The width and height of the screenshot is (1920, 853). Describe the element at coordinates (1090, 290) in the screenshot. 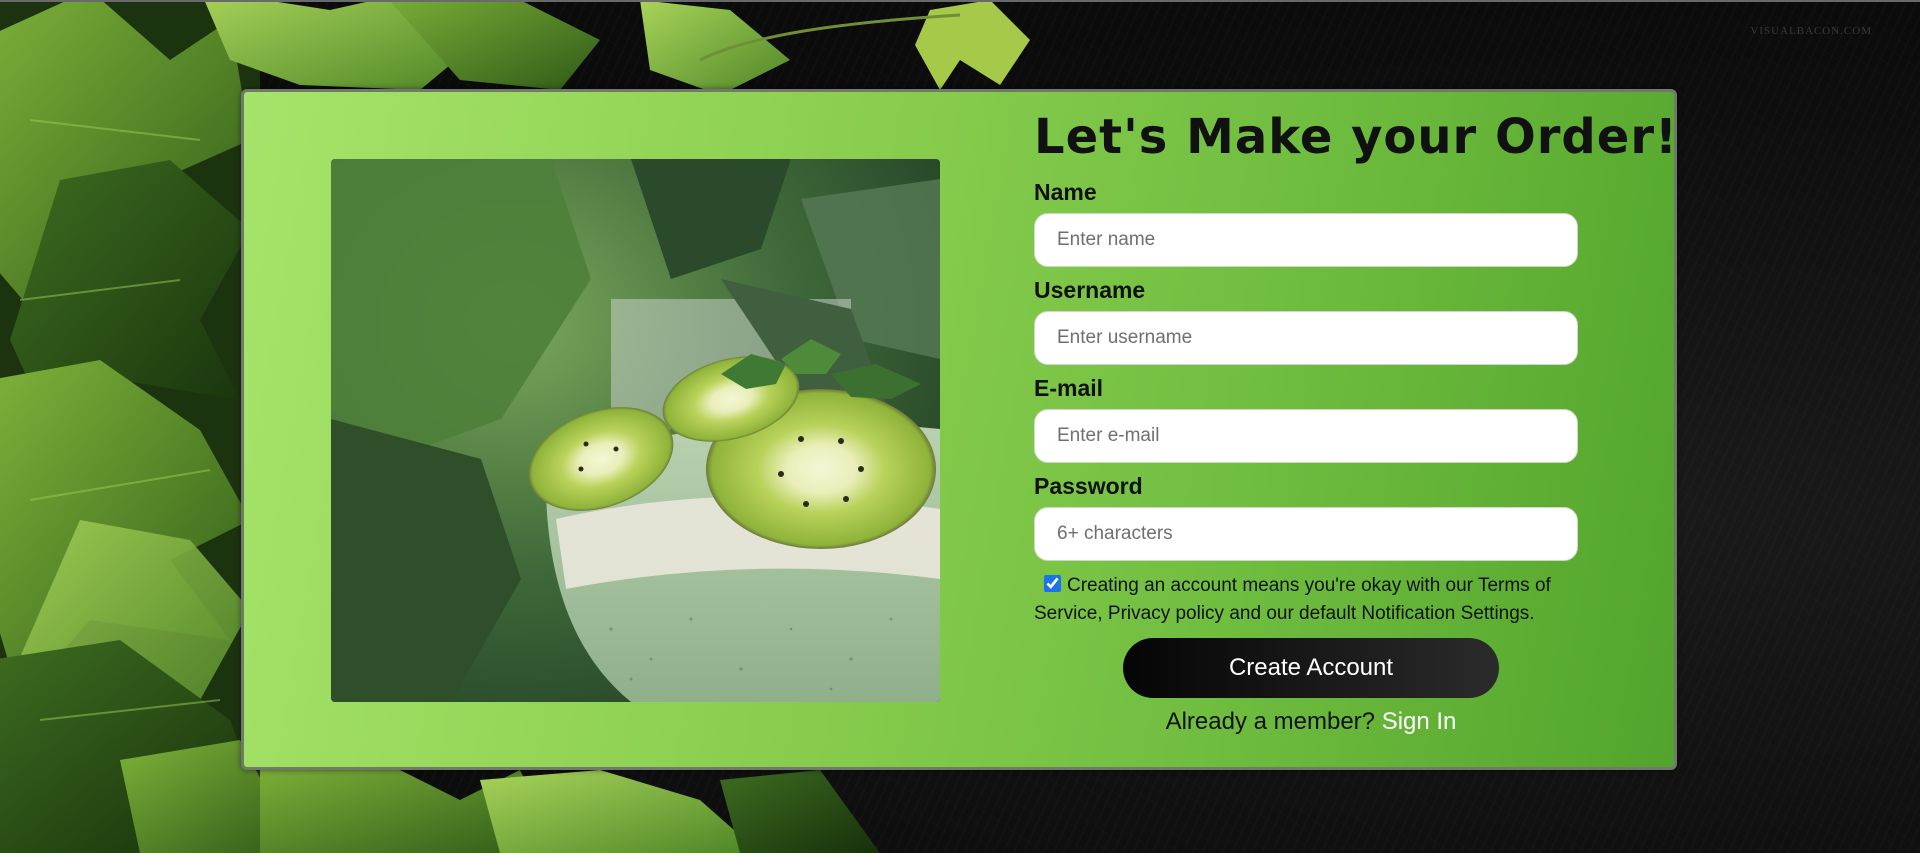

I see `username-label: Username` at that location.